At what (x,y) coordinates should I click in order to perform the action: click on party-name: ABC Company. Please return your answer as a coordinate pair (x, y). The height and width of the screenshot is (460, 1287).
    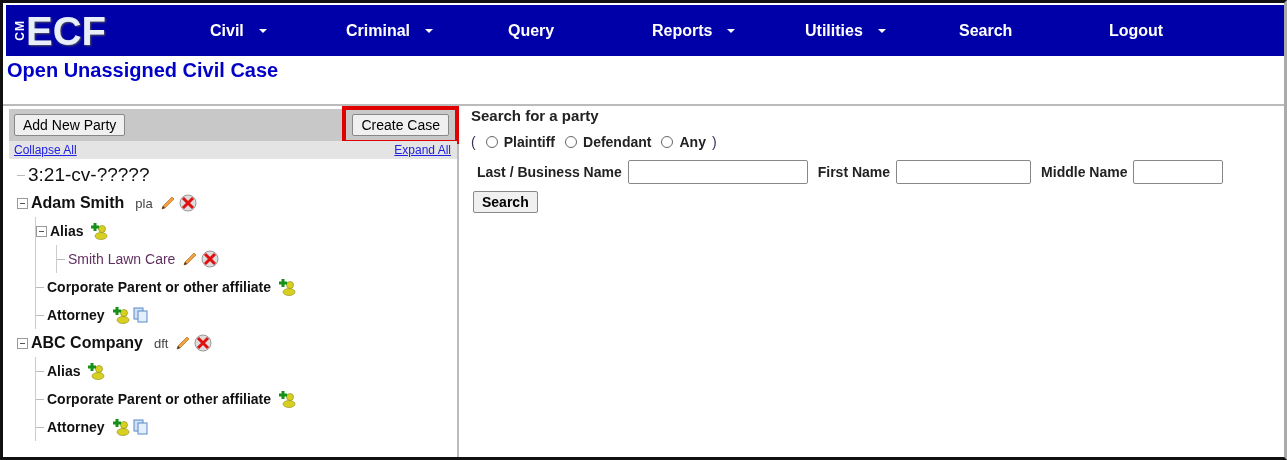
    Looking at the image, I should click on (87, 343).